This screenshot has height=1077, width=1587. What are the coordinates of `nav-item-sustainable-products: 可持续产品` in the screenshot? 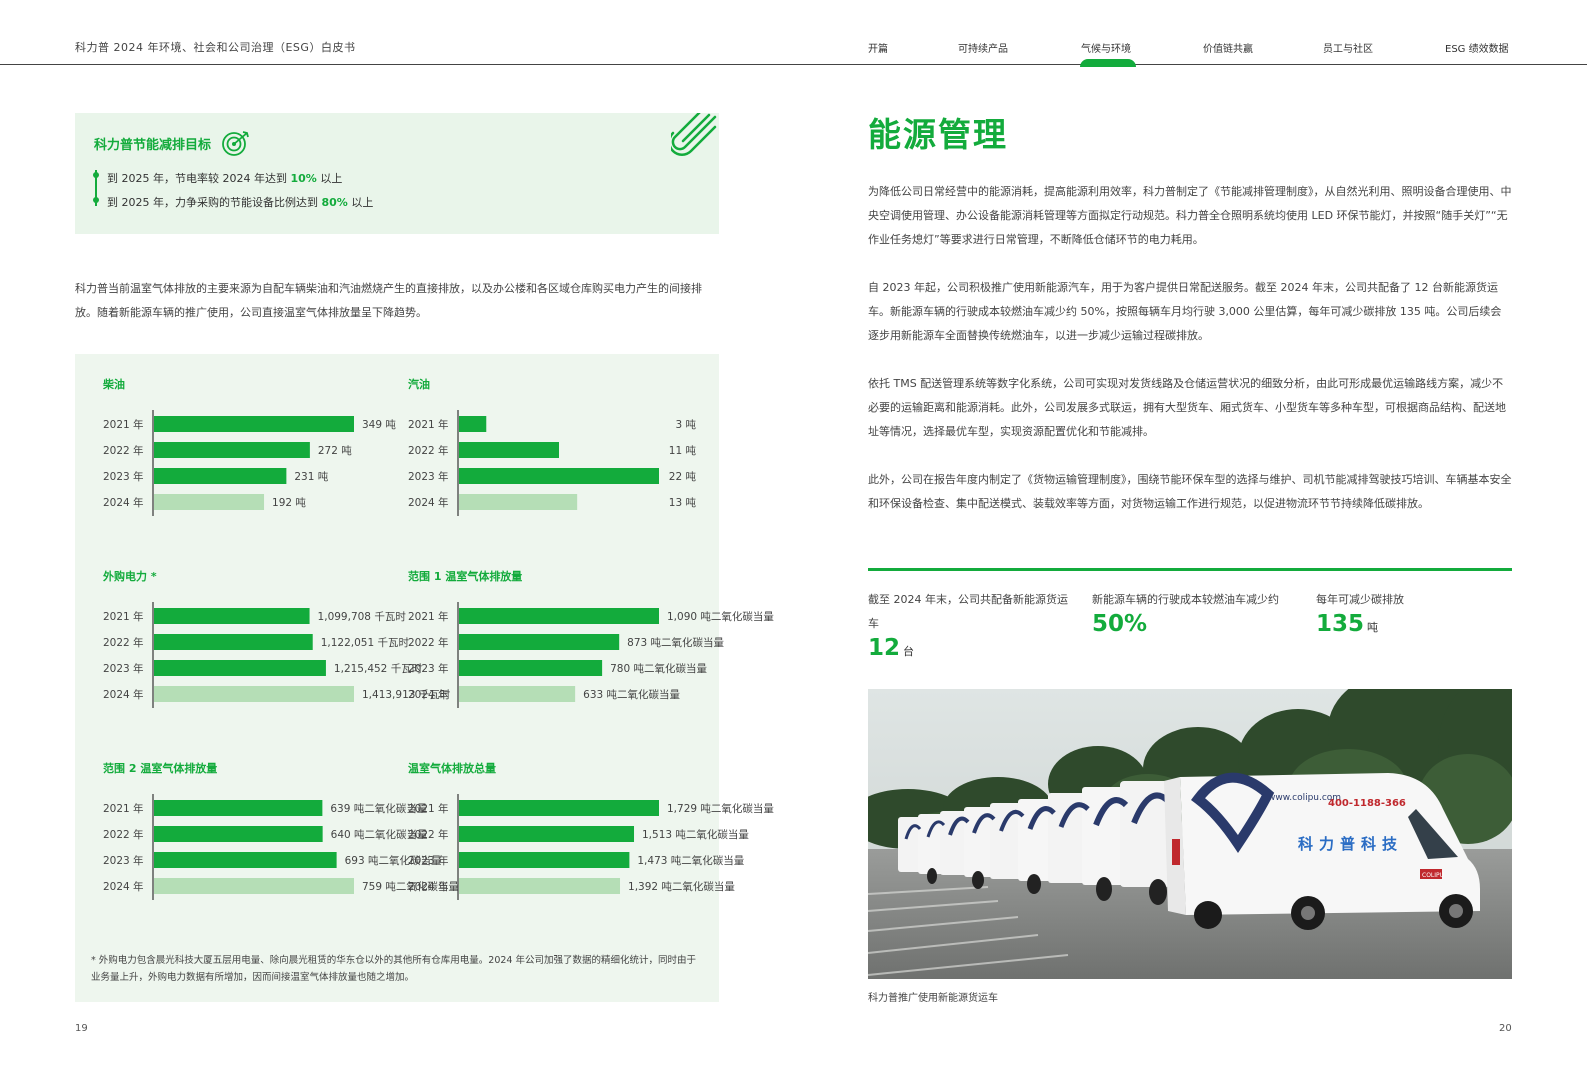 It's located at (983, 47).